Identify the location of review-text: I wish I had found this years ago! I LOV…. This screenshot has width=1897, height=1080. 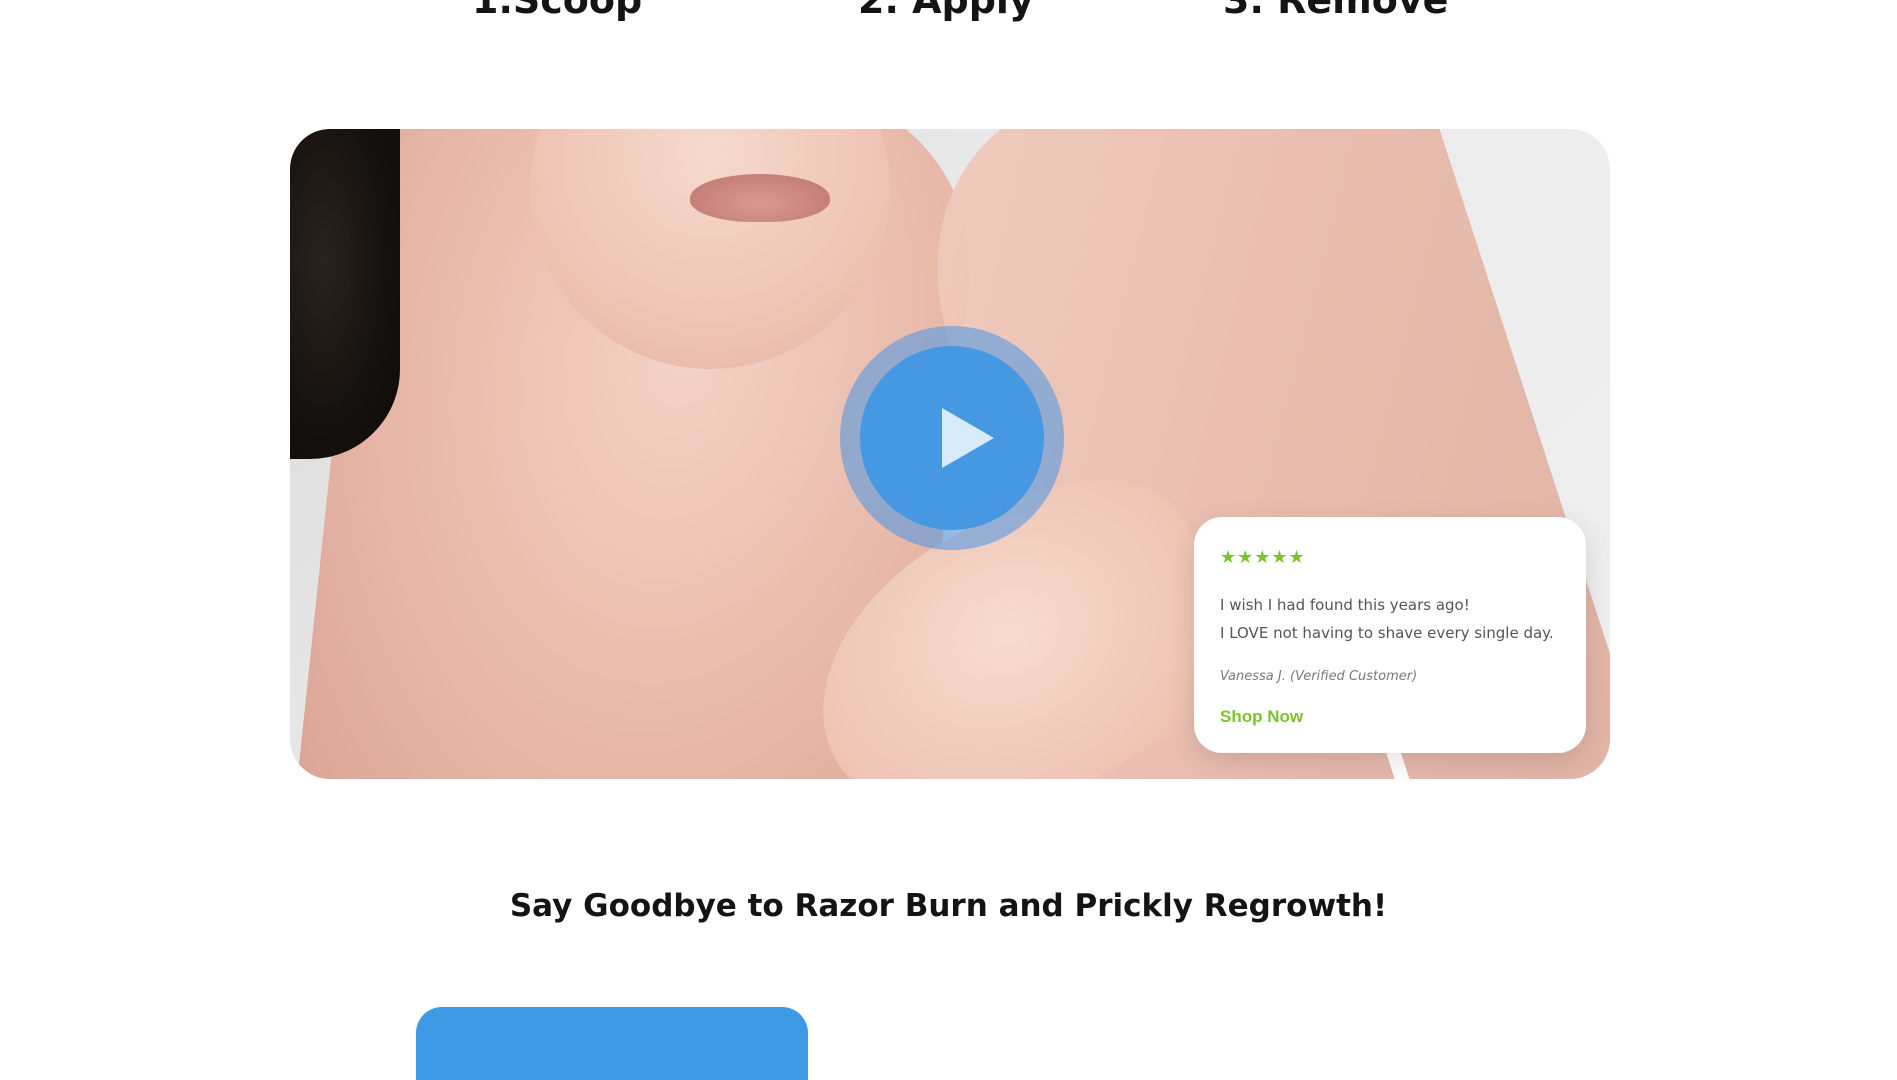
(1400, 619).